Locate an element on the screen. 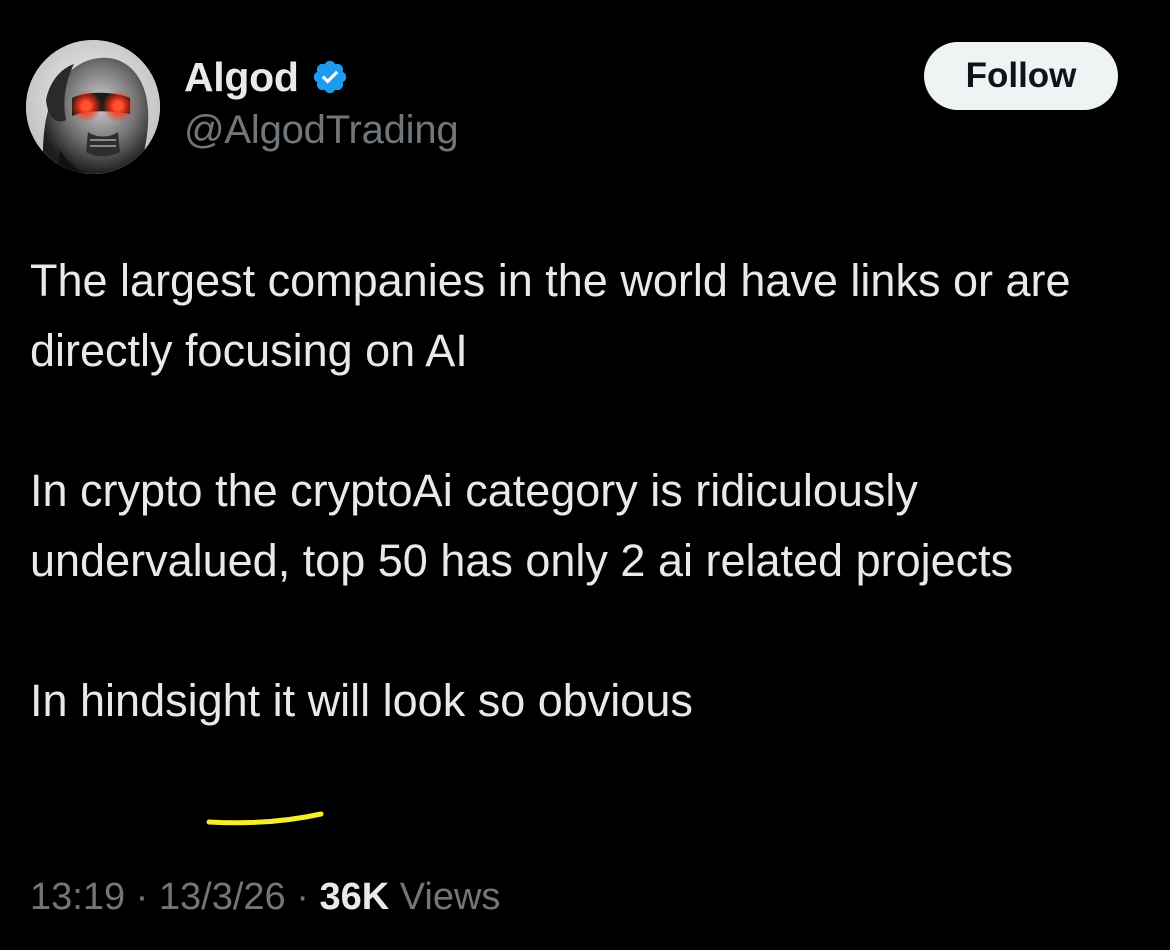  robot-face-avatar-icon is located at coordinates (93, 107).